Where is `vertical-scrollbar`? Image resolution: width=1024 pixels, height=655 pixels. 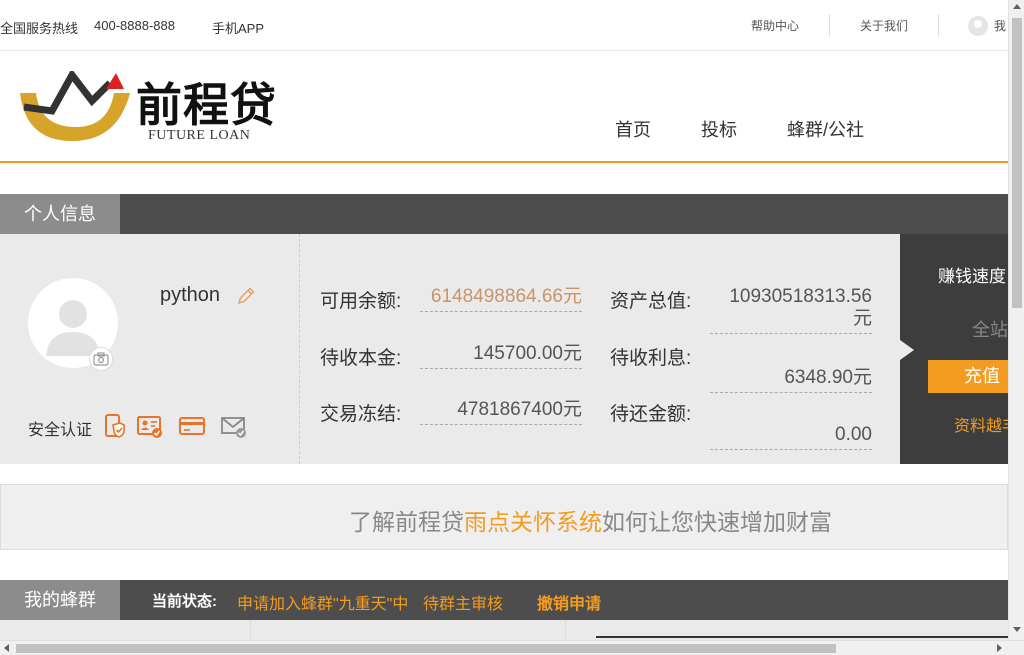 vertical-scrollbar is located at coordinates (1016, 320).